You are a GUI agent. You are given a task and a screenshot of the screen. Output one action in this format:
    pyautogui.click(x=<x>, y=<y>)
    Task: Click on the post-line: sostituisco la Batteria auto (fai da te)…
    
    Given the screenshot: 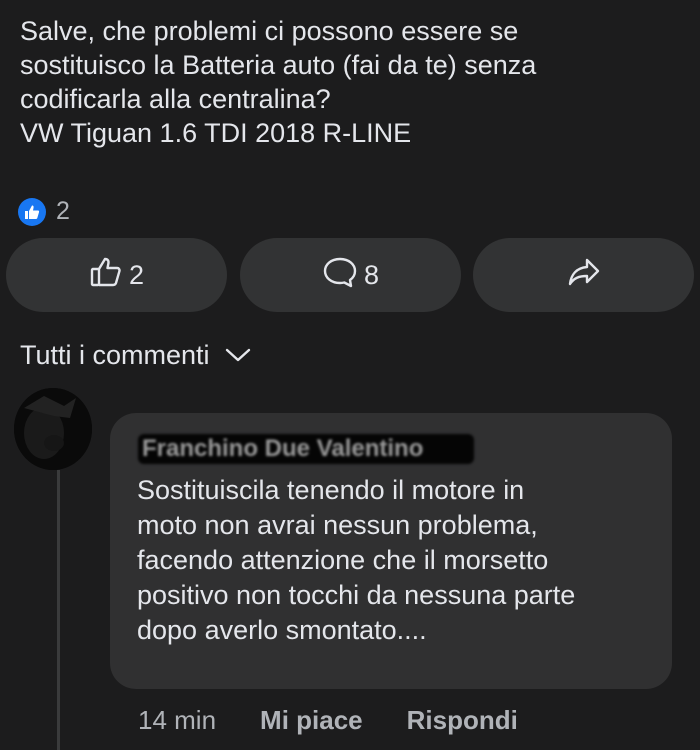 What is the action you would take?
    pyautogui.click(x=278, y=65)
    